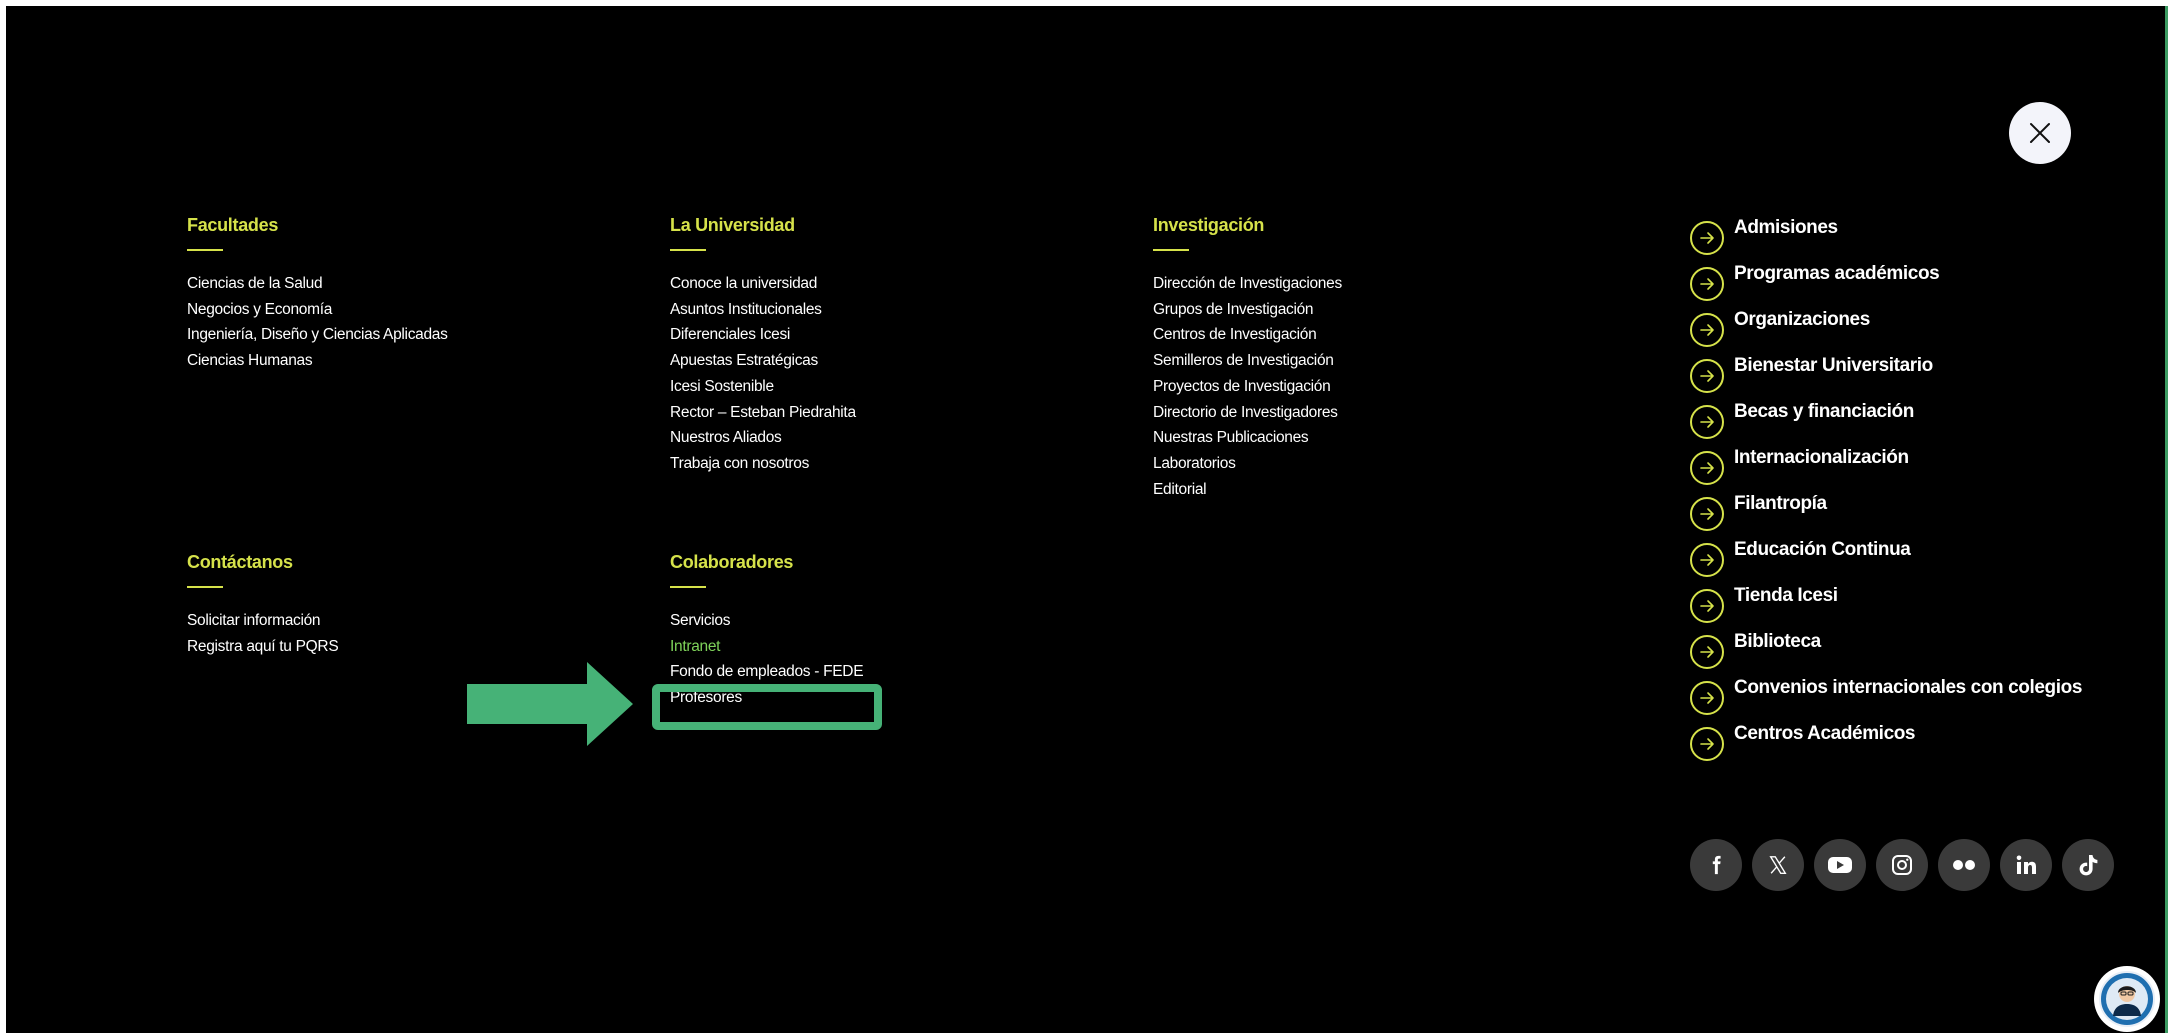 The width and height of the screenshot is (2177, 1034). Describe the element at coordinates (880, 310) in the screenshot. I see `link-asuntos-institucionales: Asuntos Institucionales` at that location.